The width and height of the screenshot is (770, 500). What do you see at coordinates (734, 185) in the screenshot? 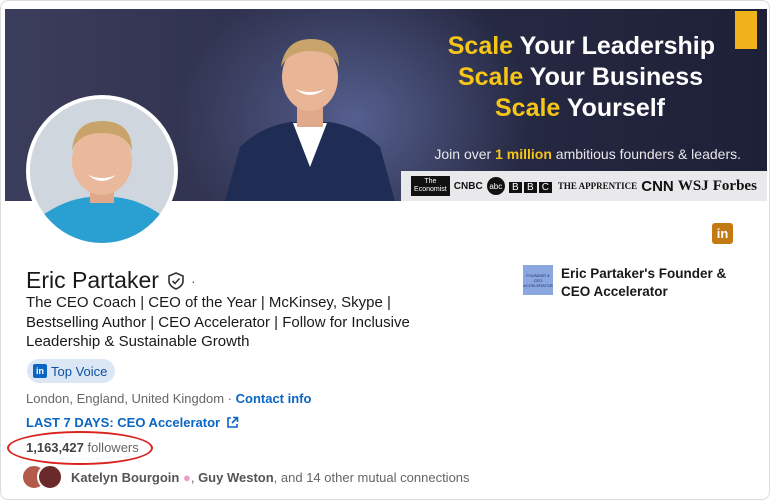
I see `forbes-logo: Forbes` at bounding box center [734, 185].